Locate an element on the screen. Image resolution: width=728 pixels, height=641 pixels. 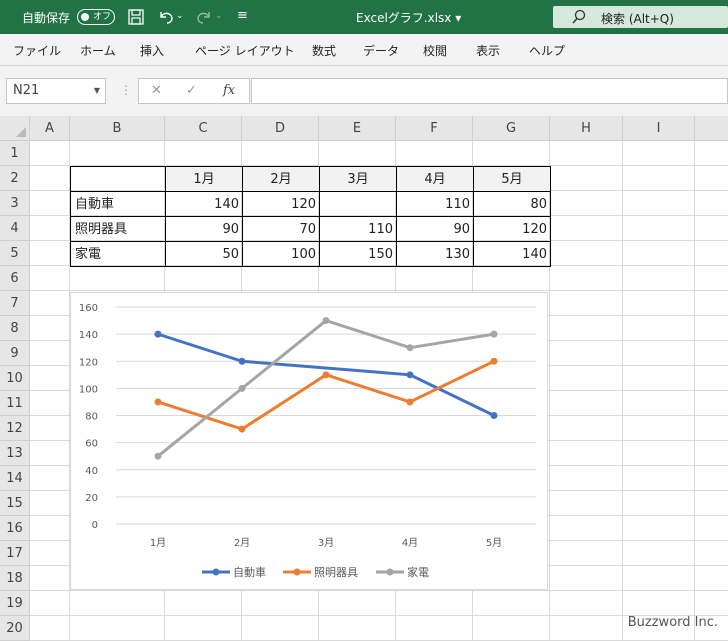
column-header-a: A is located at coordinates (50, 128).